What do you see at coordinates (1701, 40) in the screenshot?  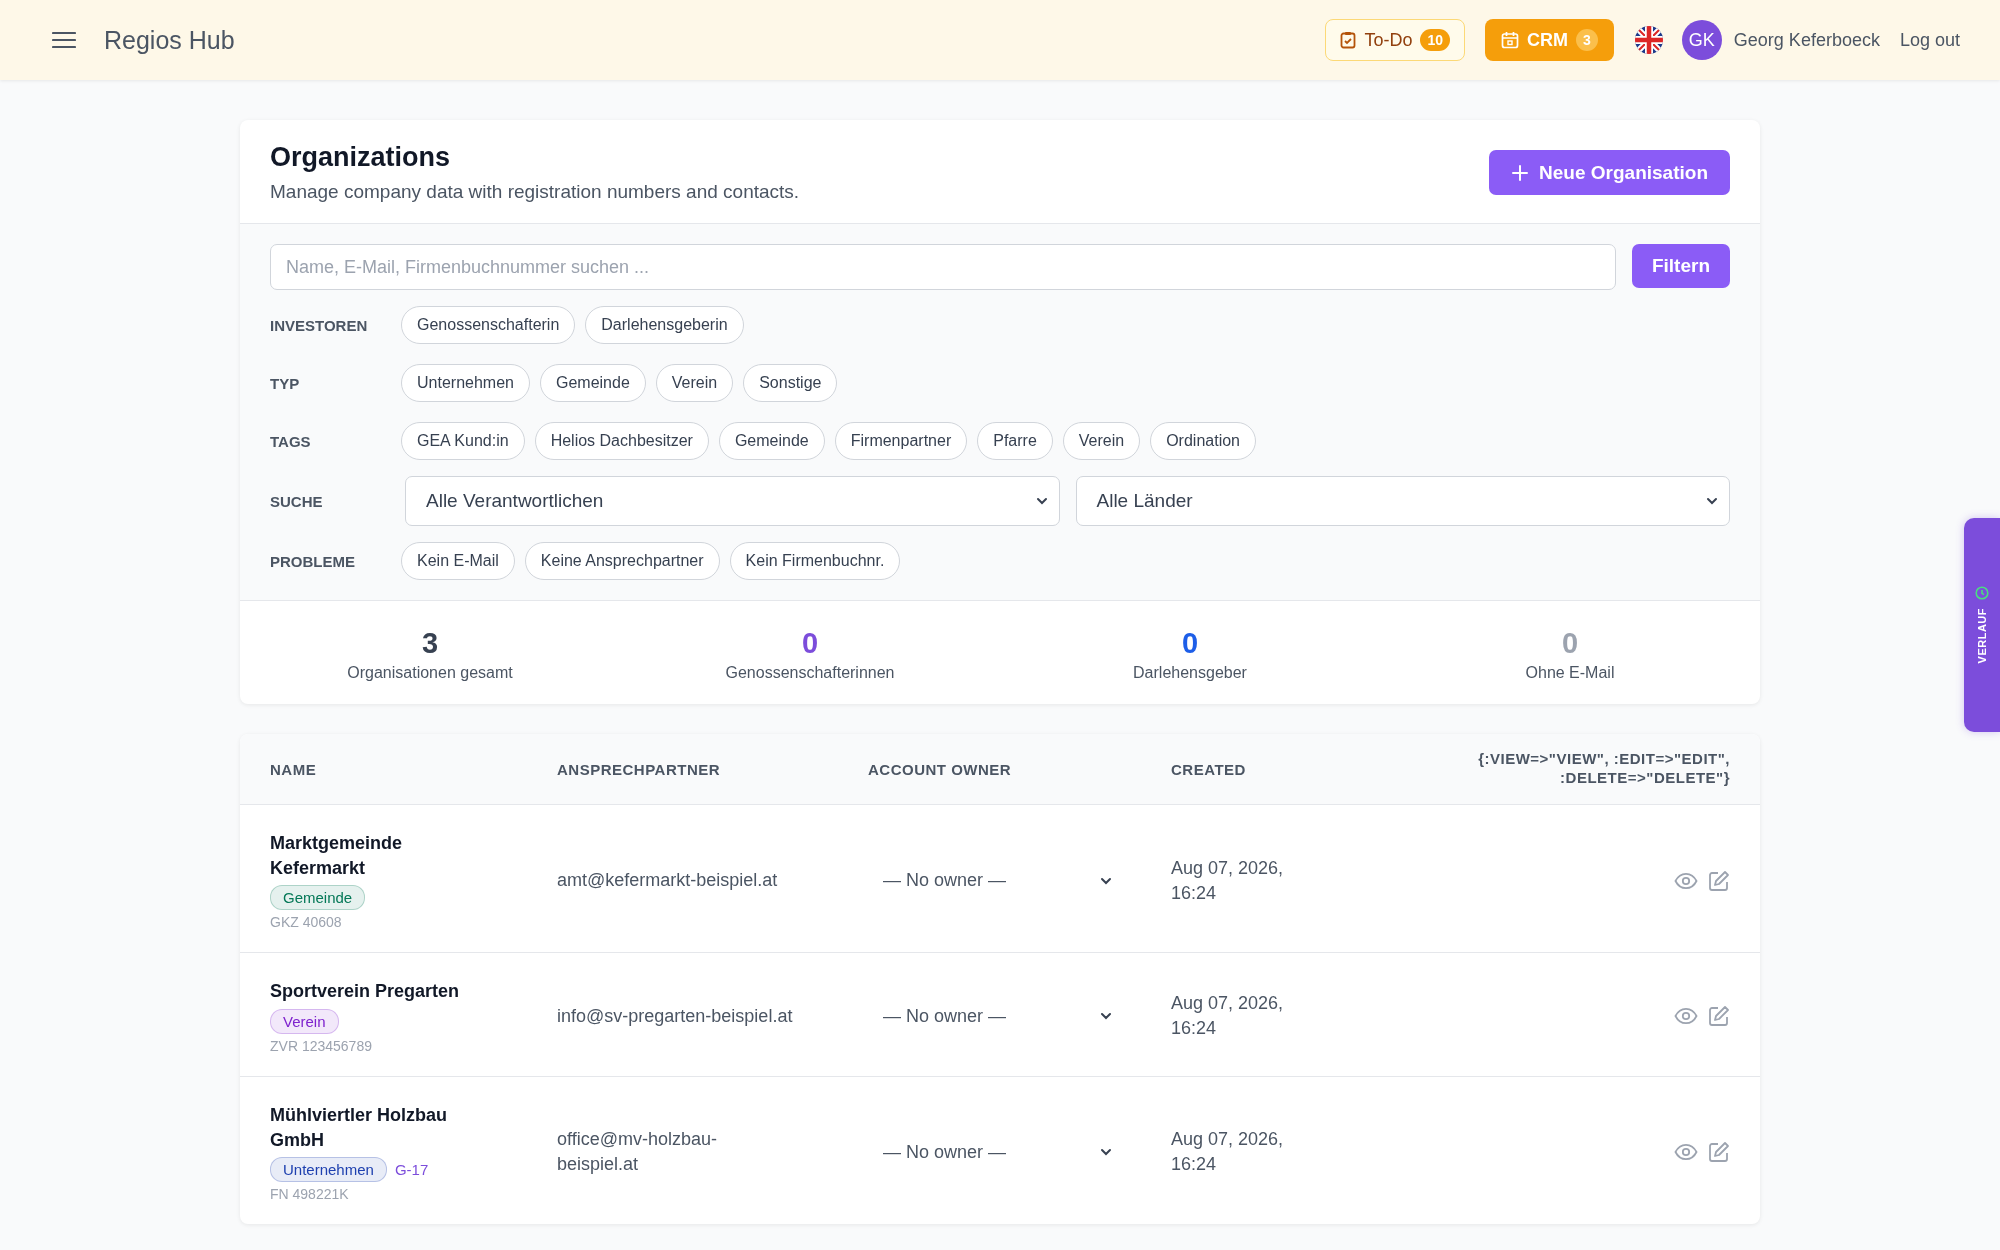 I see `user-avatar: GK` at bounding box center [1701, 40].